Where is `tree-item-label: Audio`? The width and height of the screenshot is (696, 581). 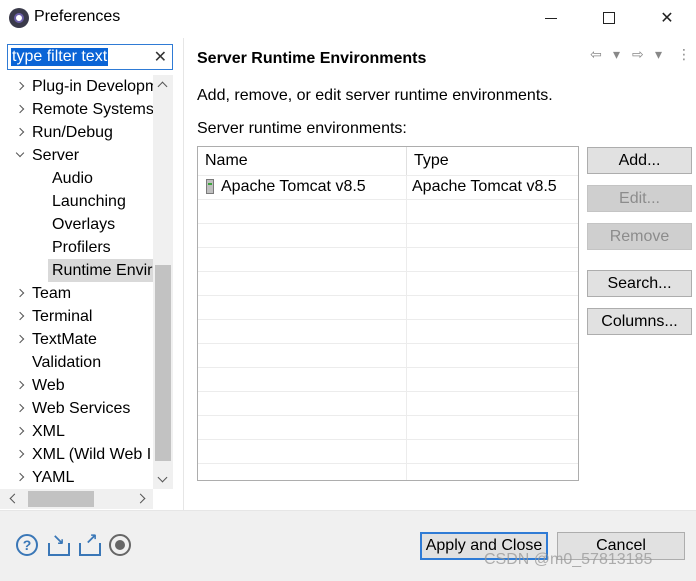 tree-item-label: Audio is located at coordinates (72, 178).